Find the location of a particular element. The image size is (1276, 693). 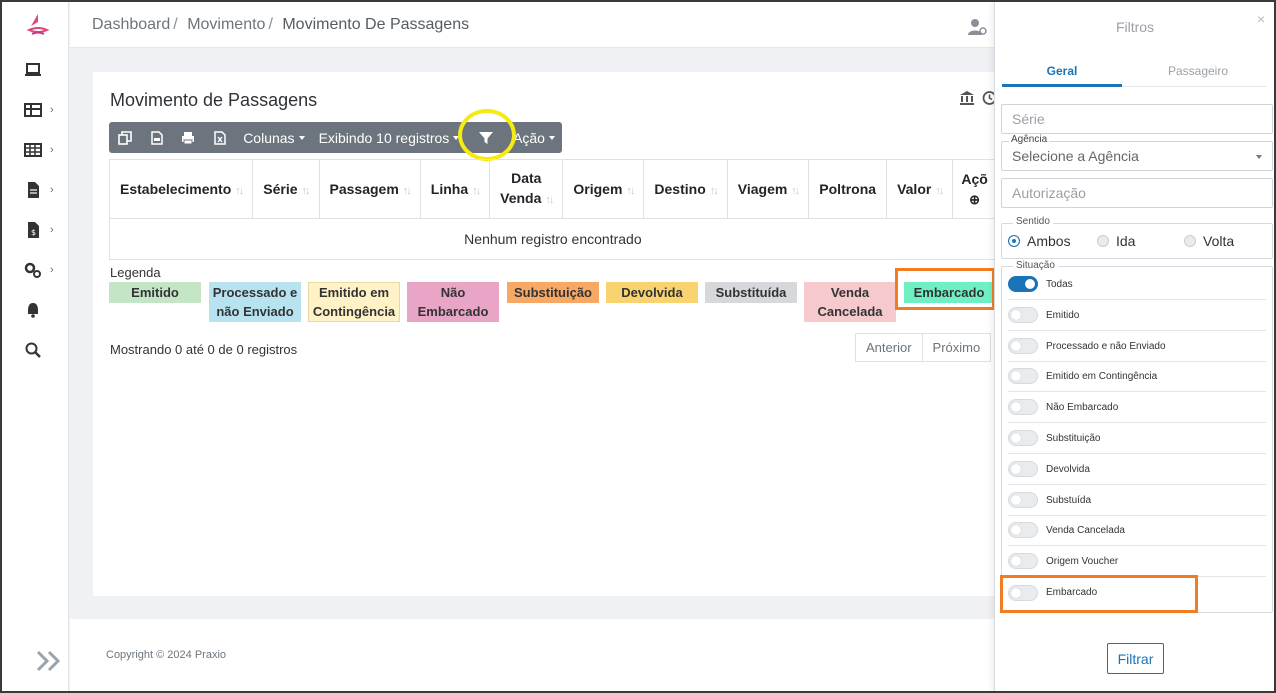

pagination: Anterior Próximo is located at coordinates (923, 347).